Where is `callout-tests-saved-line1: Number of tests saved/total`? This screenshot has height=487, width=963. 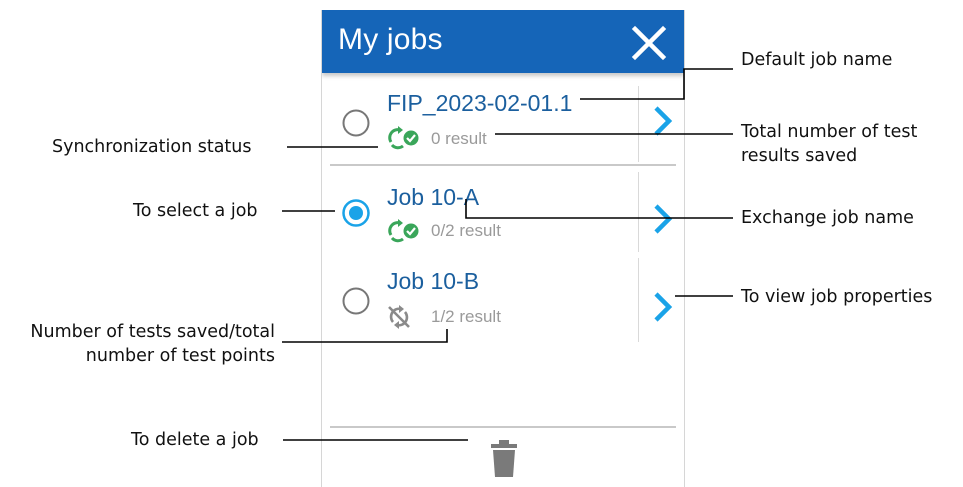 callout-tests-saved-line1: Number of tests saved/total is located at coordinates (152, 332).